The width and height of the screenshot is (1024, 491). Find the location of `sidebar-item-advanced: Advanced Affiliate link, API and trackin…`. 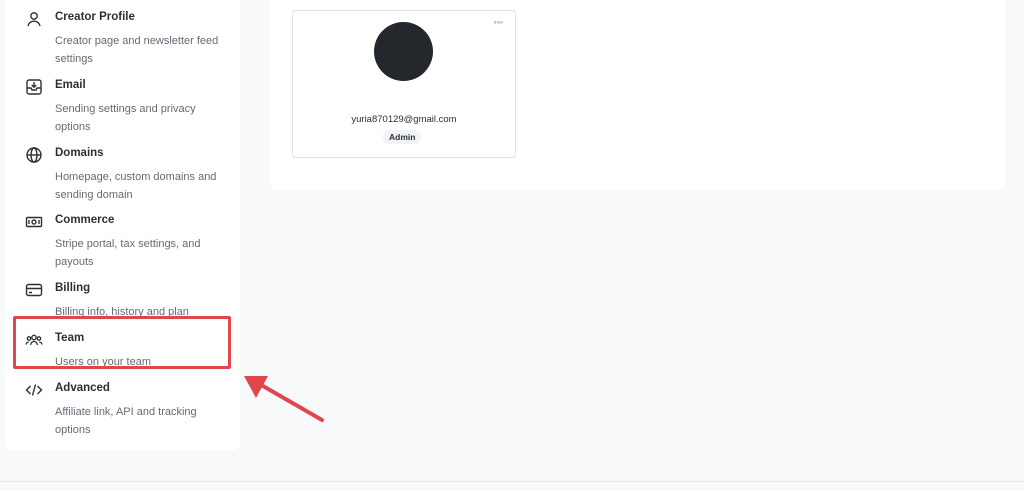

sidebar-item-advanced: Advanced Affiliate link, API and trackin… is located at coordinates (122, 411).